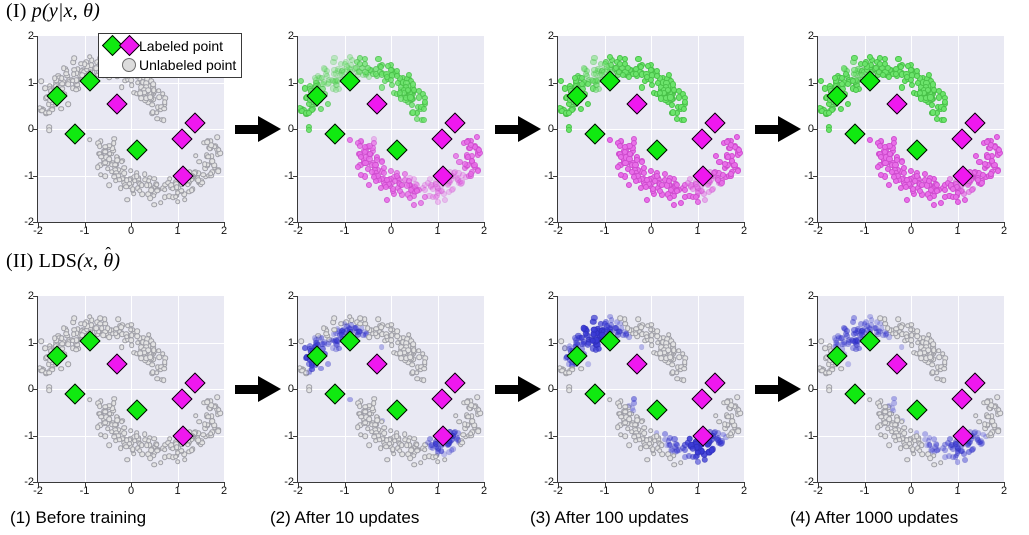 Image resolution: width=1029 pixels, height=535 pixels. What do you see at coordinates (269, 389) in the screenshot?
I see `arrow-head` at bounding box center [269, 389].